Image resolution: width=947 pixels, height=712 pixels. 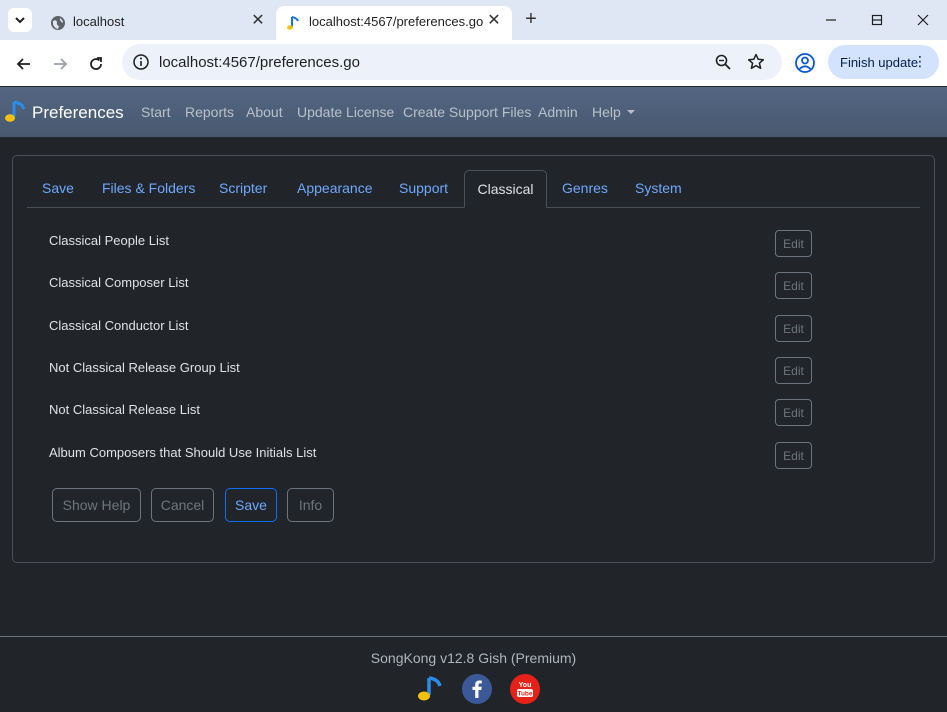 What do you see at coordinates (119, 325) in the screenshot?
I see `row-label-classical-conductor: Classical Conductor List` at bounding box center [119, 325].